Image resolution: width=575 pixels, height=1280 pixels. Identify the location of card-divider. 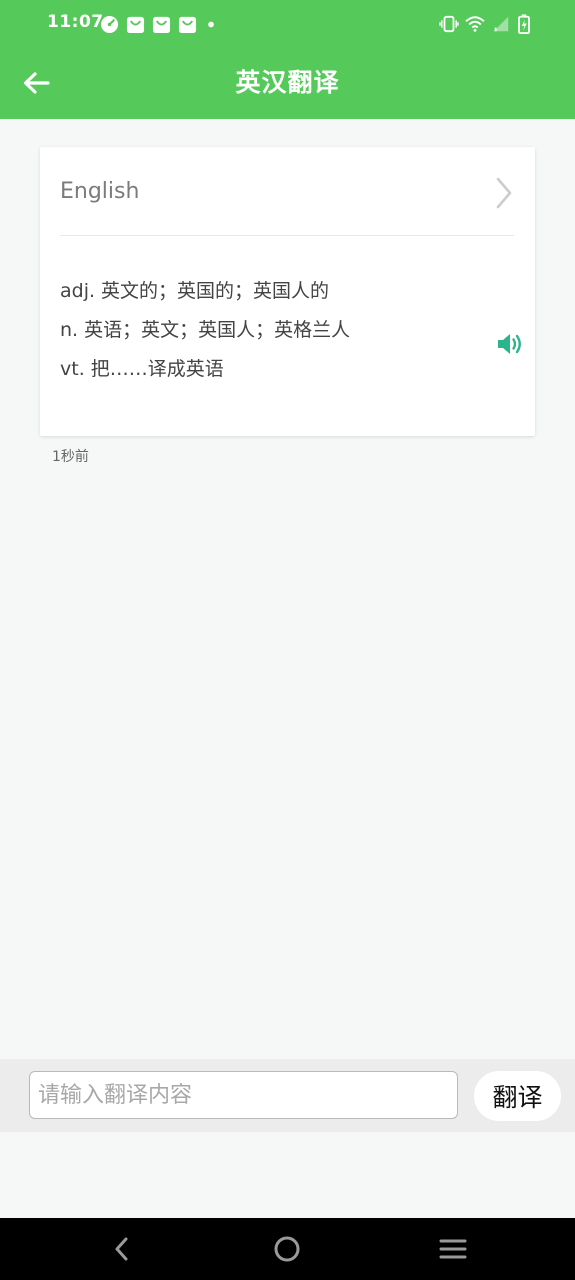
(287, 235).